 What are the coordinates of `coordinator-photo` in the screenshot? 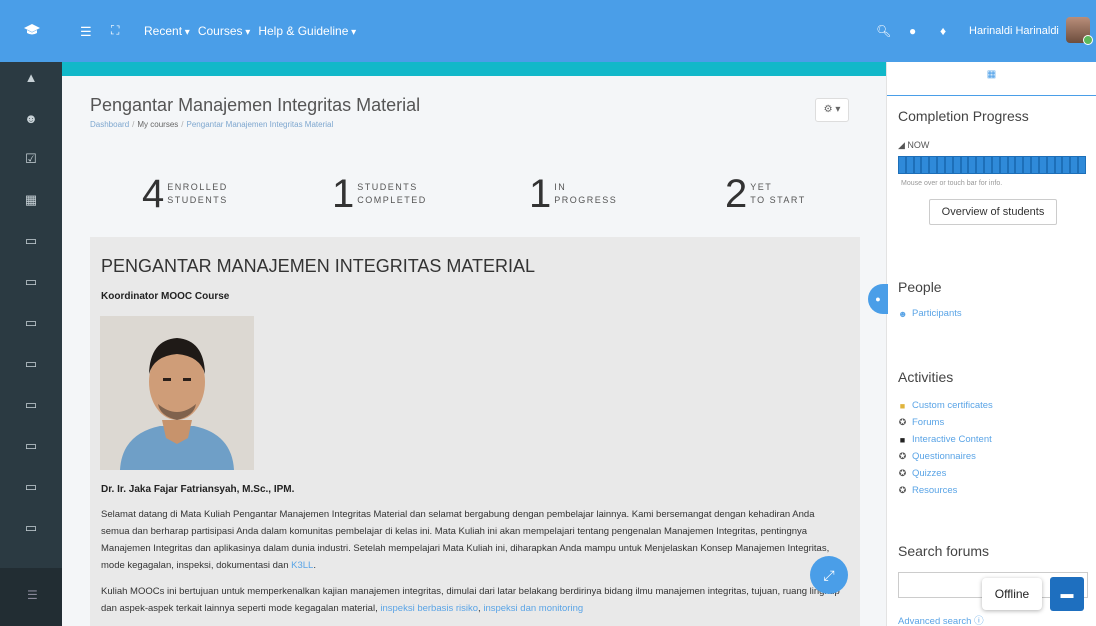 It's located at (177, 393).